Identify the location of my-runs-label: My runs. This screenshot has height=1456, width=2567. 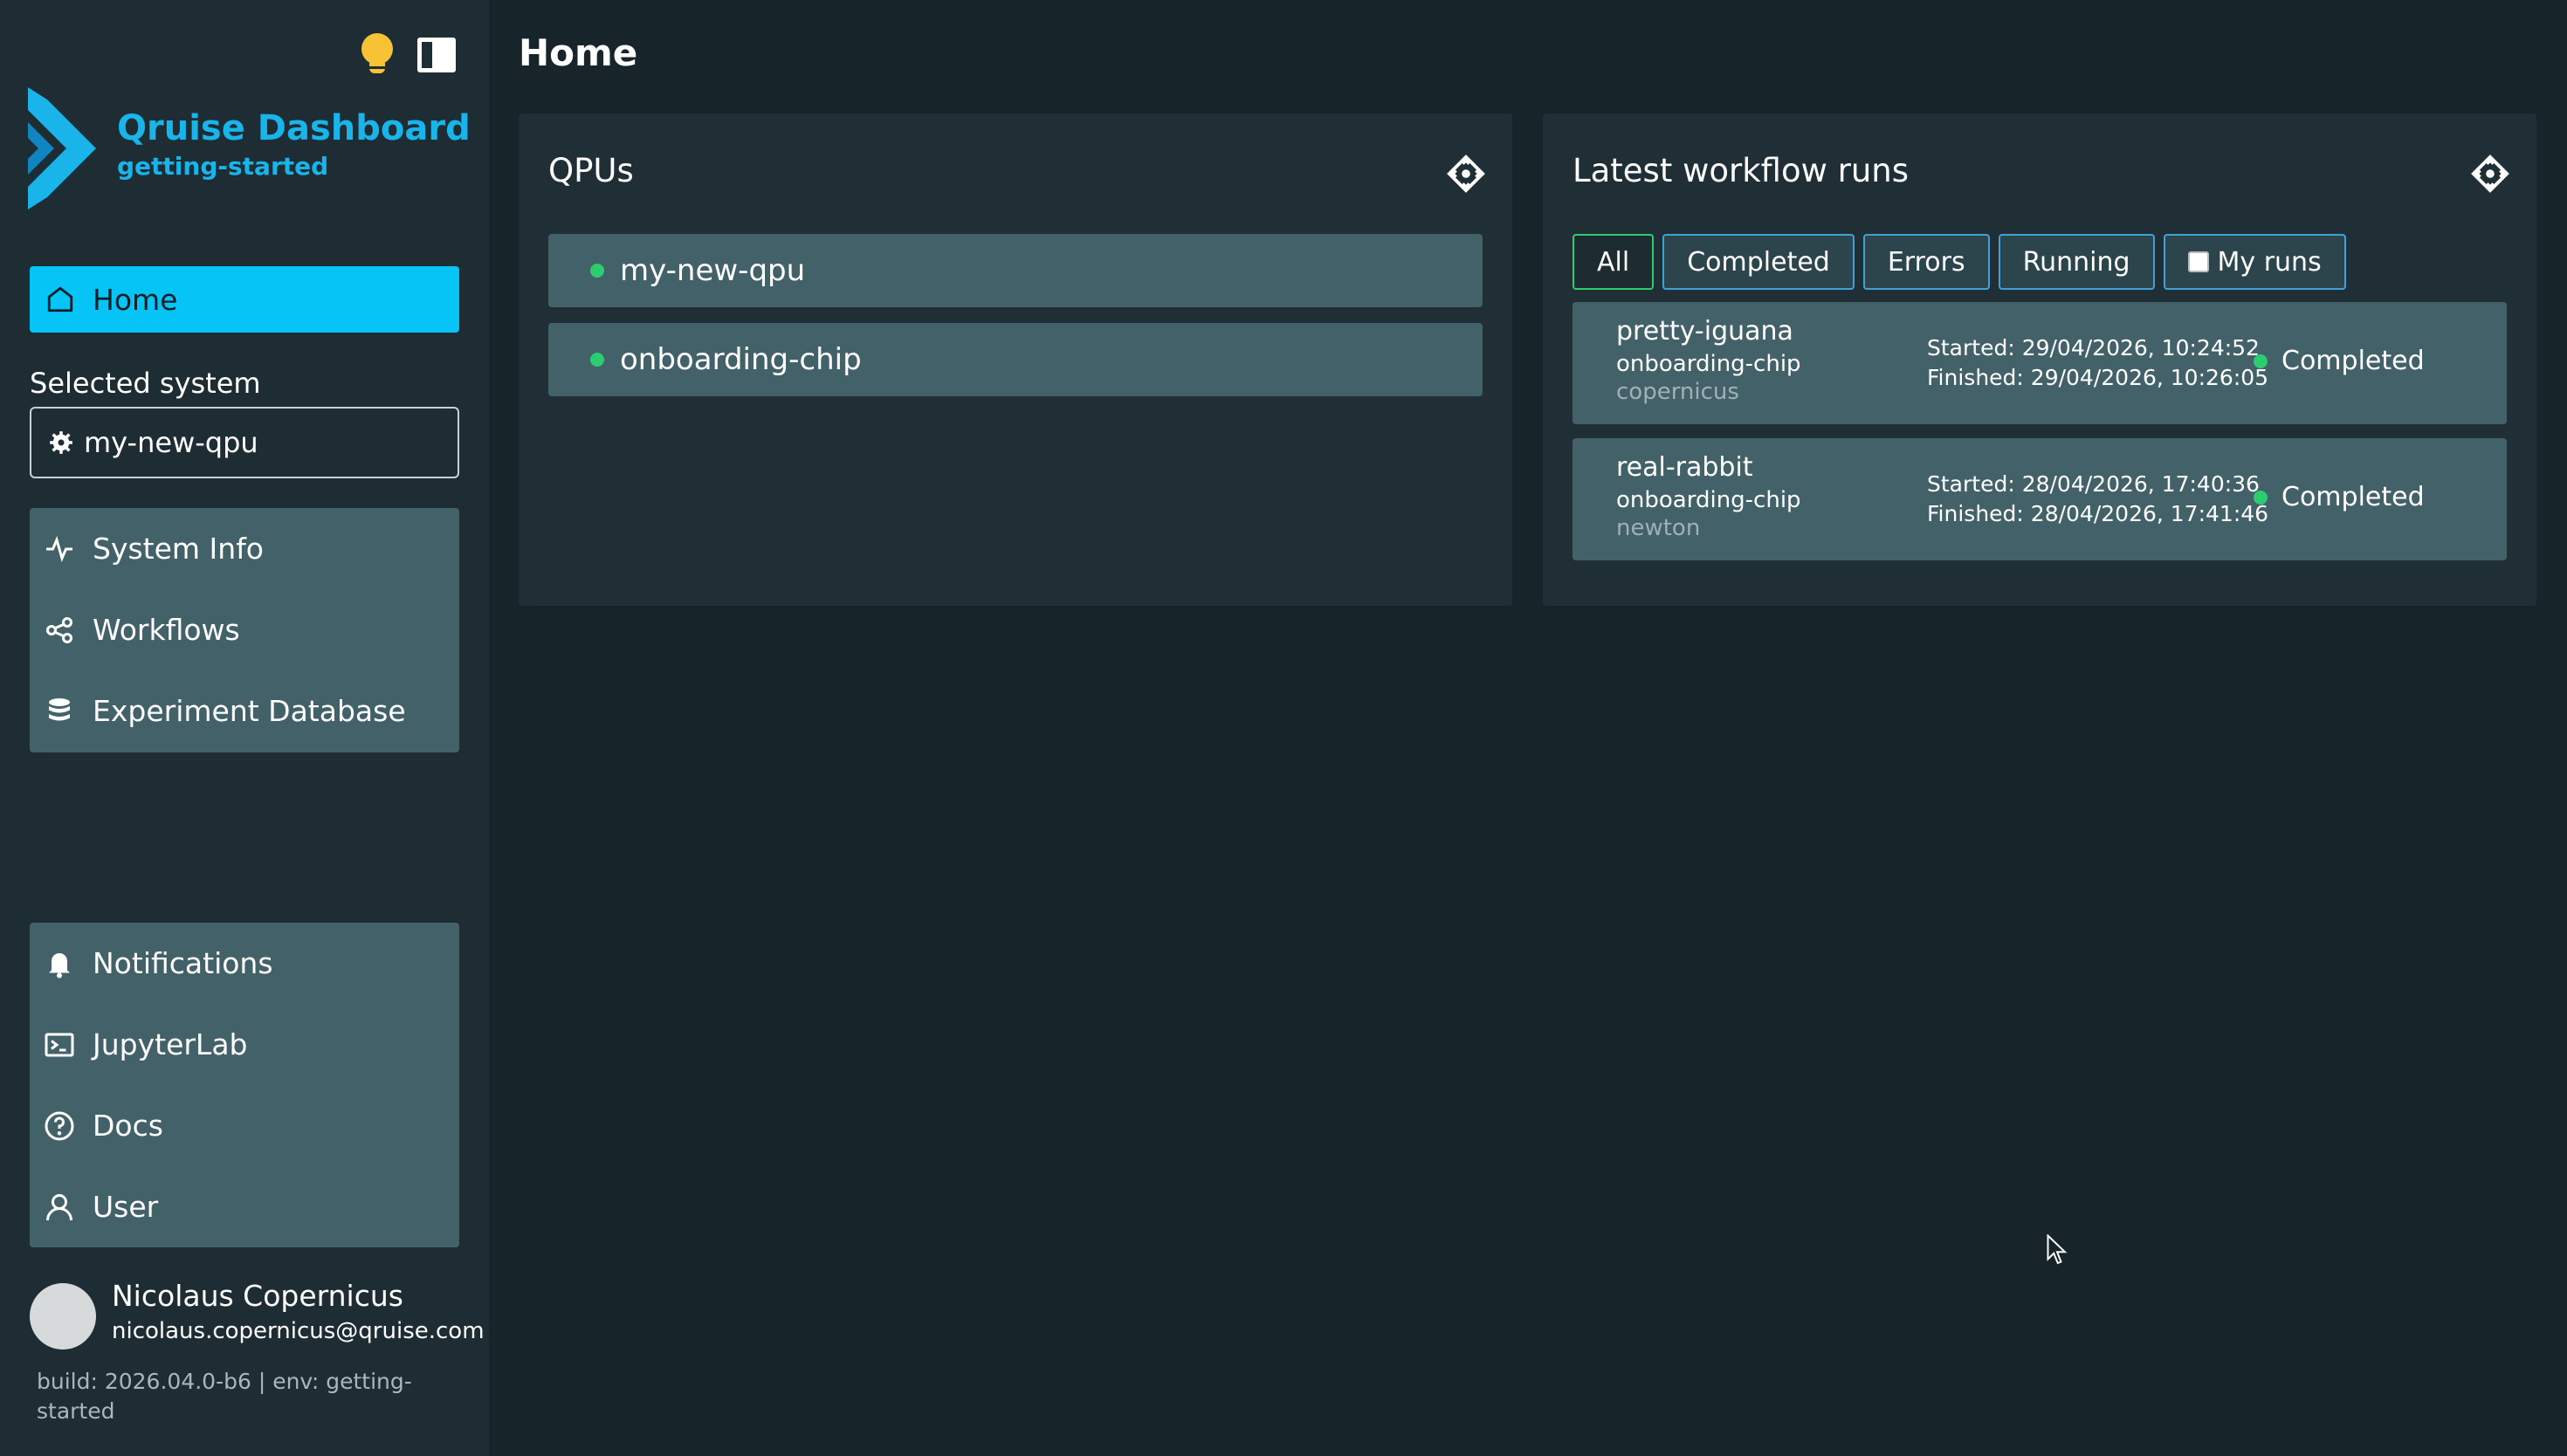
(2269, 262).